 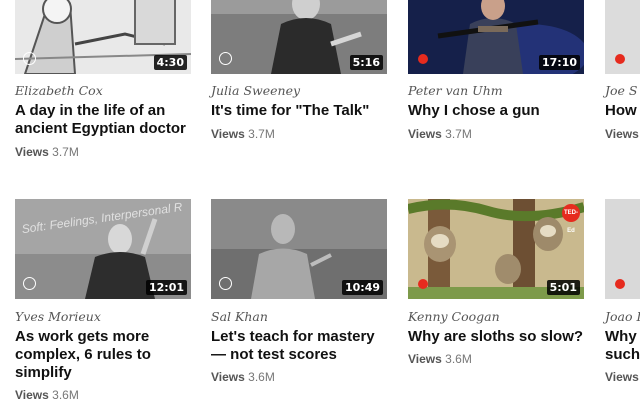 I want to click on talk-title: Why such, so click(x=622, y=346).